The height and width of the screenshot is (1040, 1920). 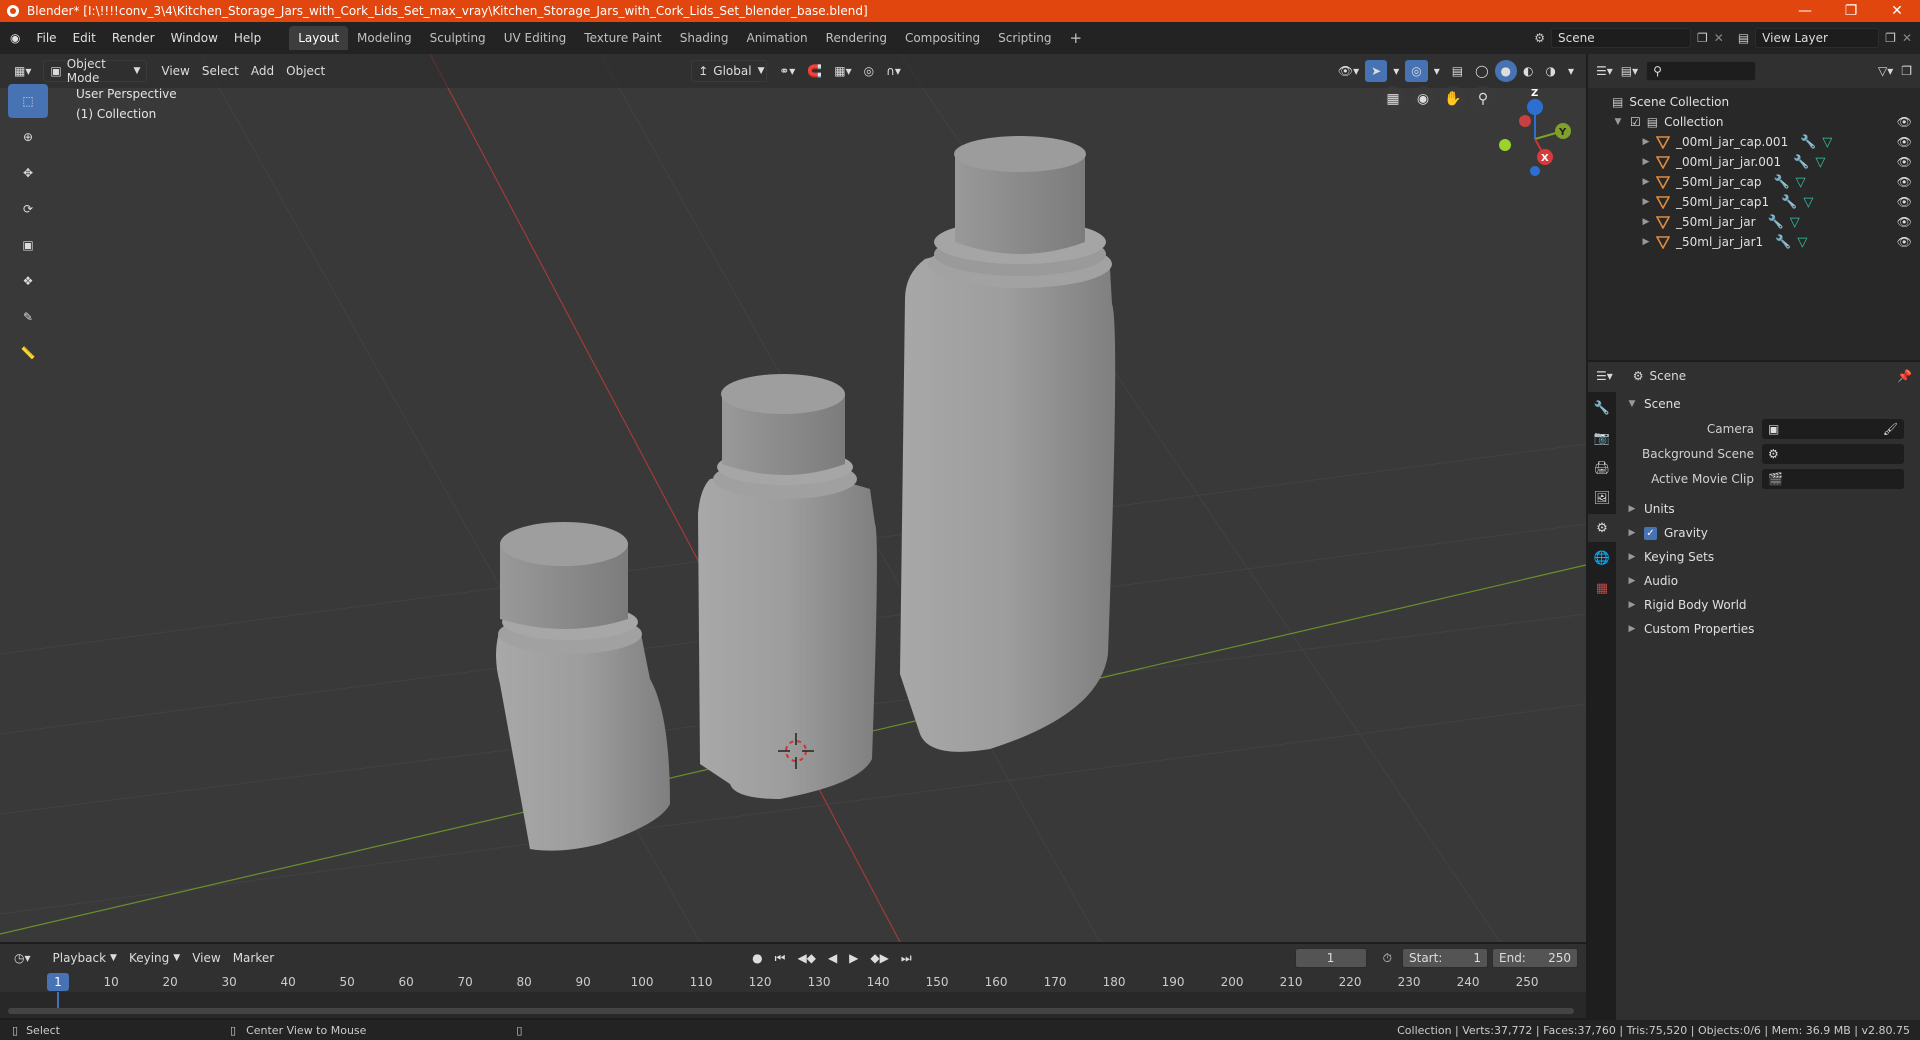 What do you see at coordinates (1890, 429) in the screenshot?
I see `eyedropper-icon: 🖌` at bounding box center [1890, 429].